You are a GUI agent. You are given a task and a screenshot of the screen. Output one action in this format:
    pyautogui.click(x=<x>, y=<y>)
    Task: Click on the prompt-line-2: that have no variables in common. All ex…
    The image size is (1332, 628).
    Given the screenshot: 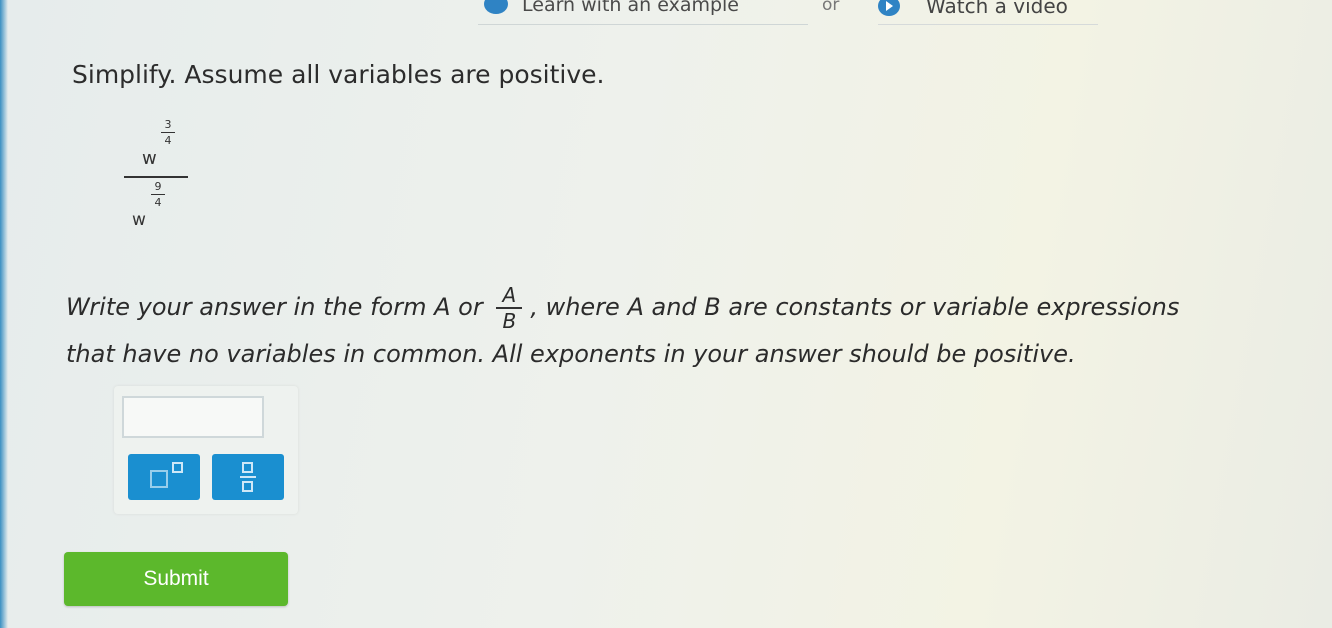 What is the action you would take?
    pyautogui.click(x=571, y=354)
    